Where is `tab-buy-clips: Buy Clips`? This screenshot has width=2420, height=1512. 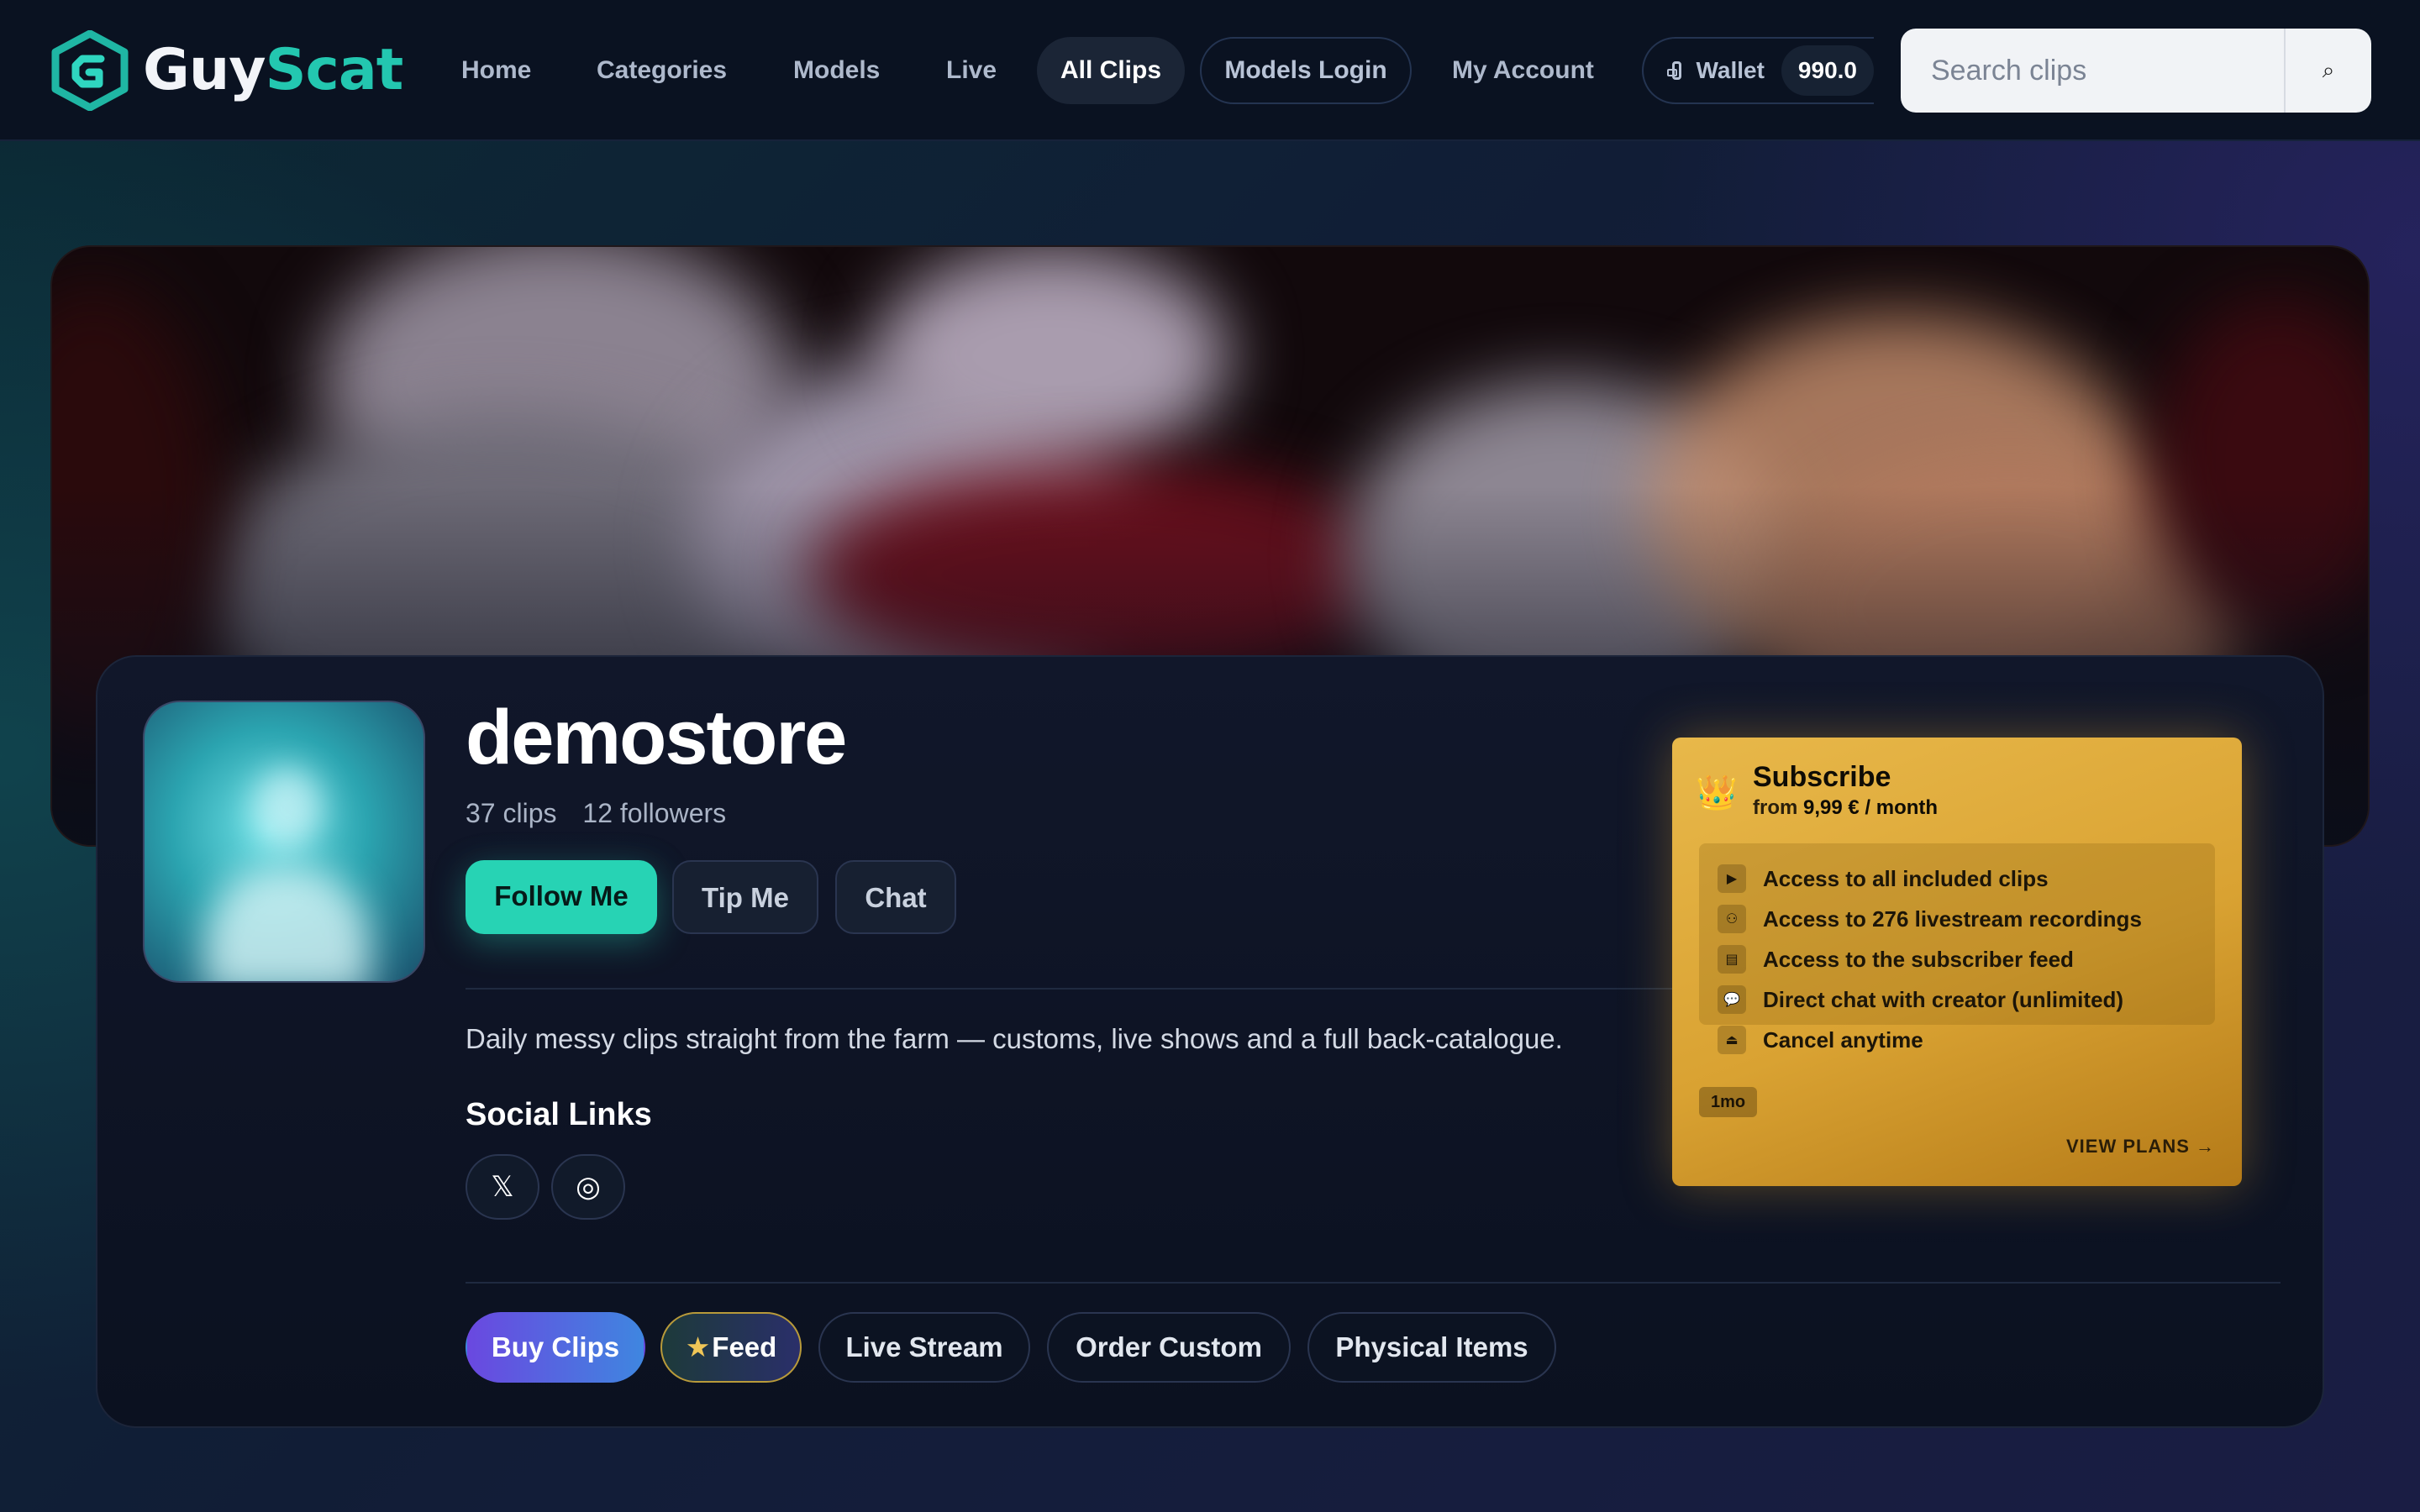
tab-buy-clips: Buy Clips is located at coordinates (555, 1347).